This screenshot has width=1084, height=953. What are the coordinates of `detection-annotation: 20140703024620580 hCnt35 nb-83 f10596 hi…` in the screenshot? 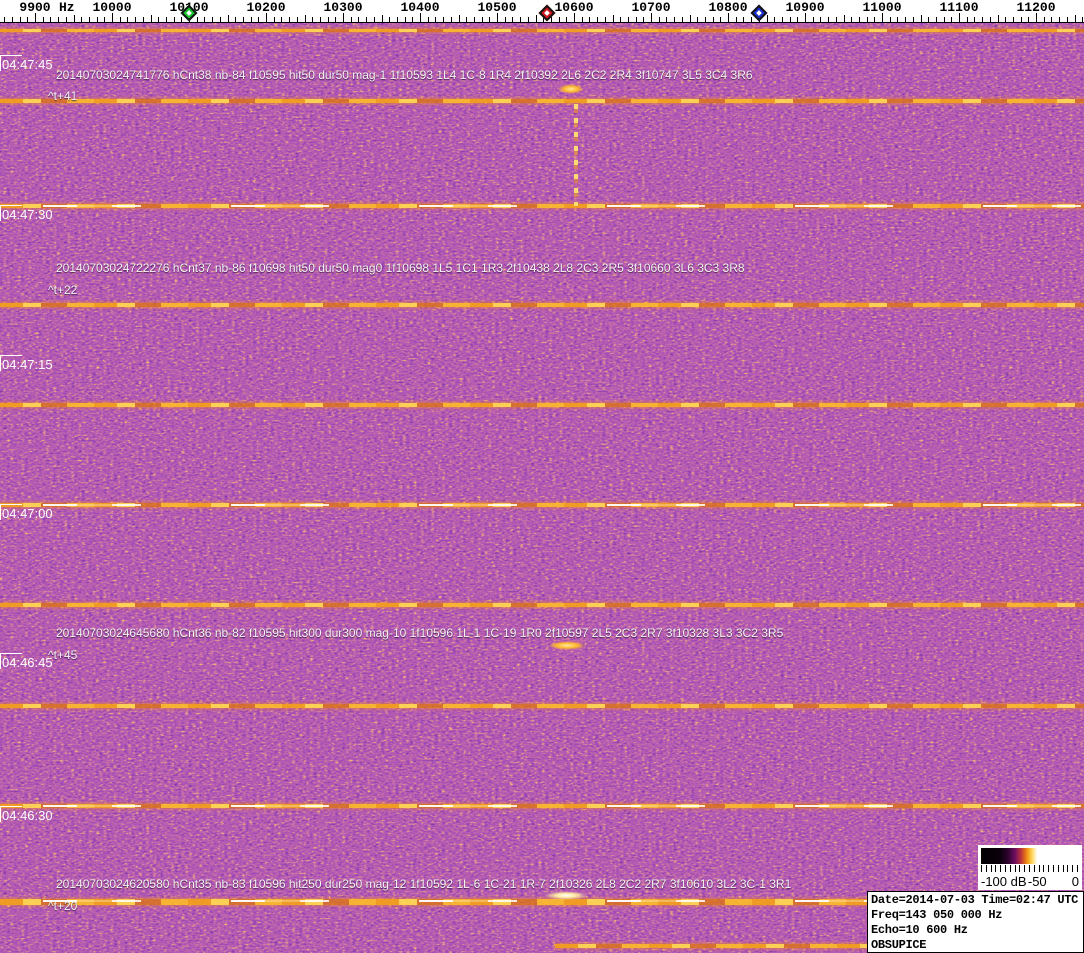 It's located at (424, 884).